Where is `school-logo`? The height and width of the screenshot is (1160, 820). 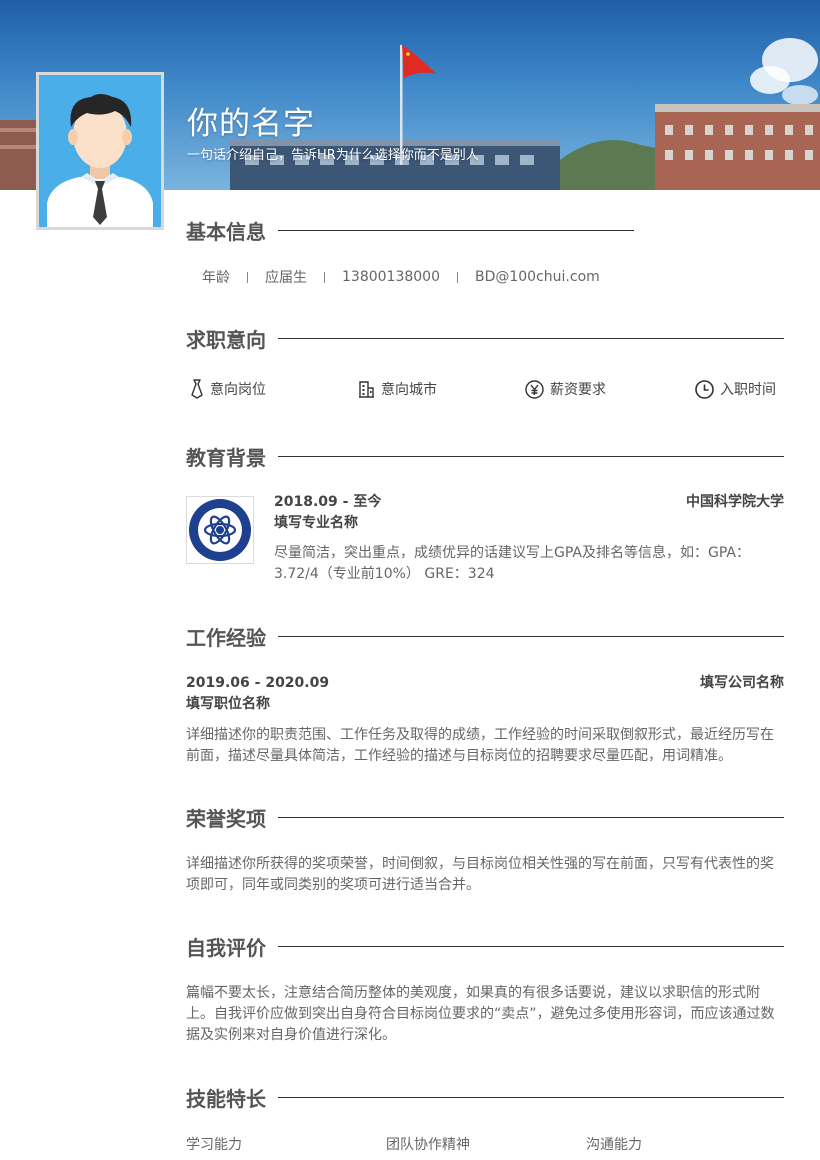 school-logo is located at coordinates (220, 530).